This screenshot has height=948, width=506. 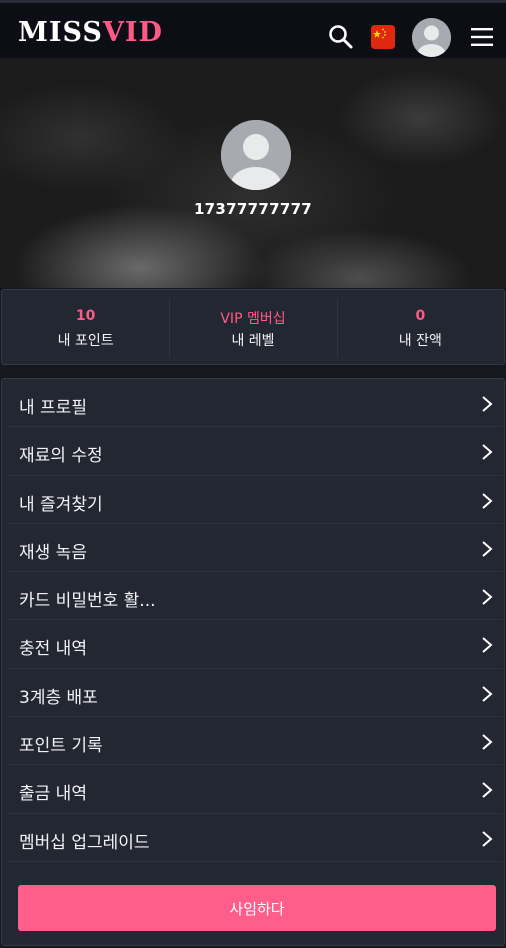 What do you see at coordinates (253, 341) in the screenshot?
I see `stat-level-label: 내 레벨` at bounding box center [253, 341].